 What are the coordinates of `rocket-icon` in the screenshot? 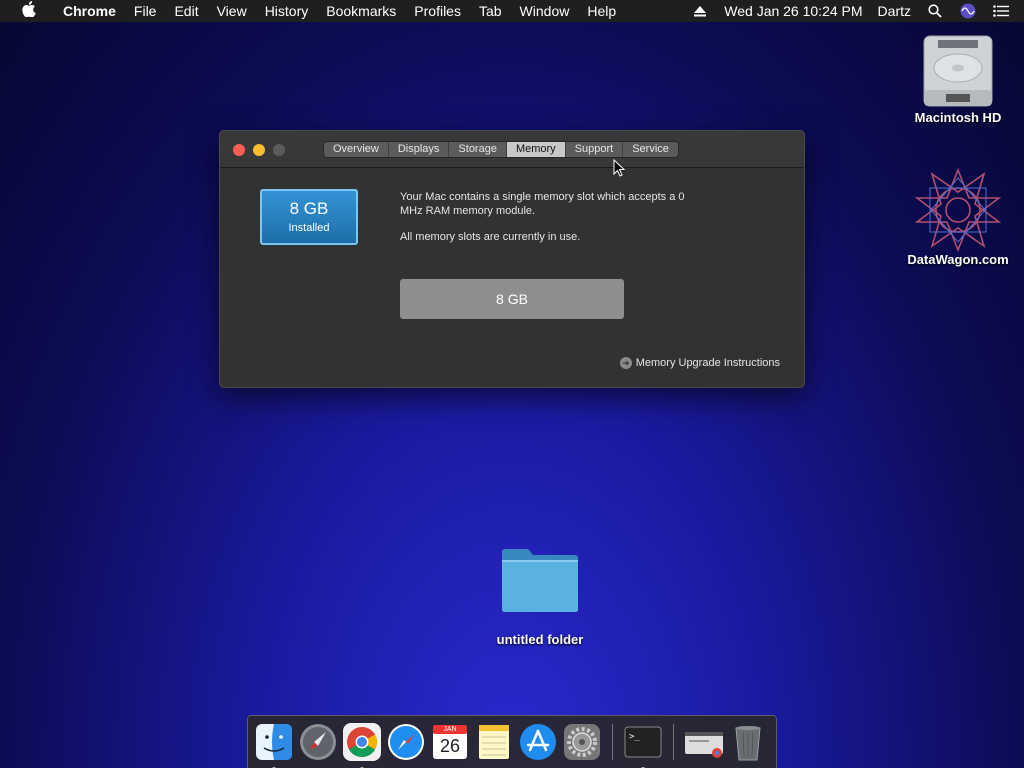 It's located at (318, 745).